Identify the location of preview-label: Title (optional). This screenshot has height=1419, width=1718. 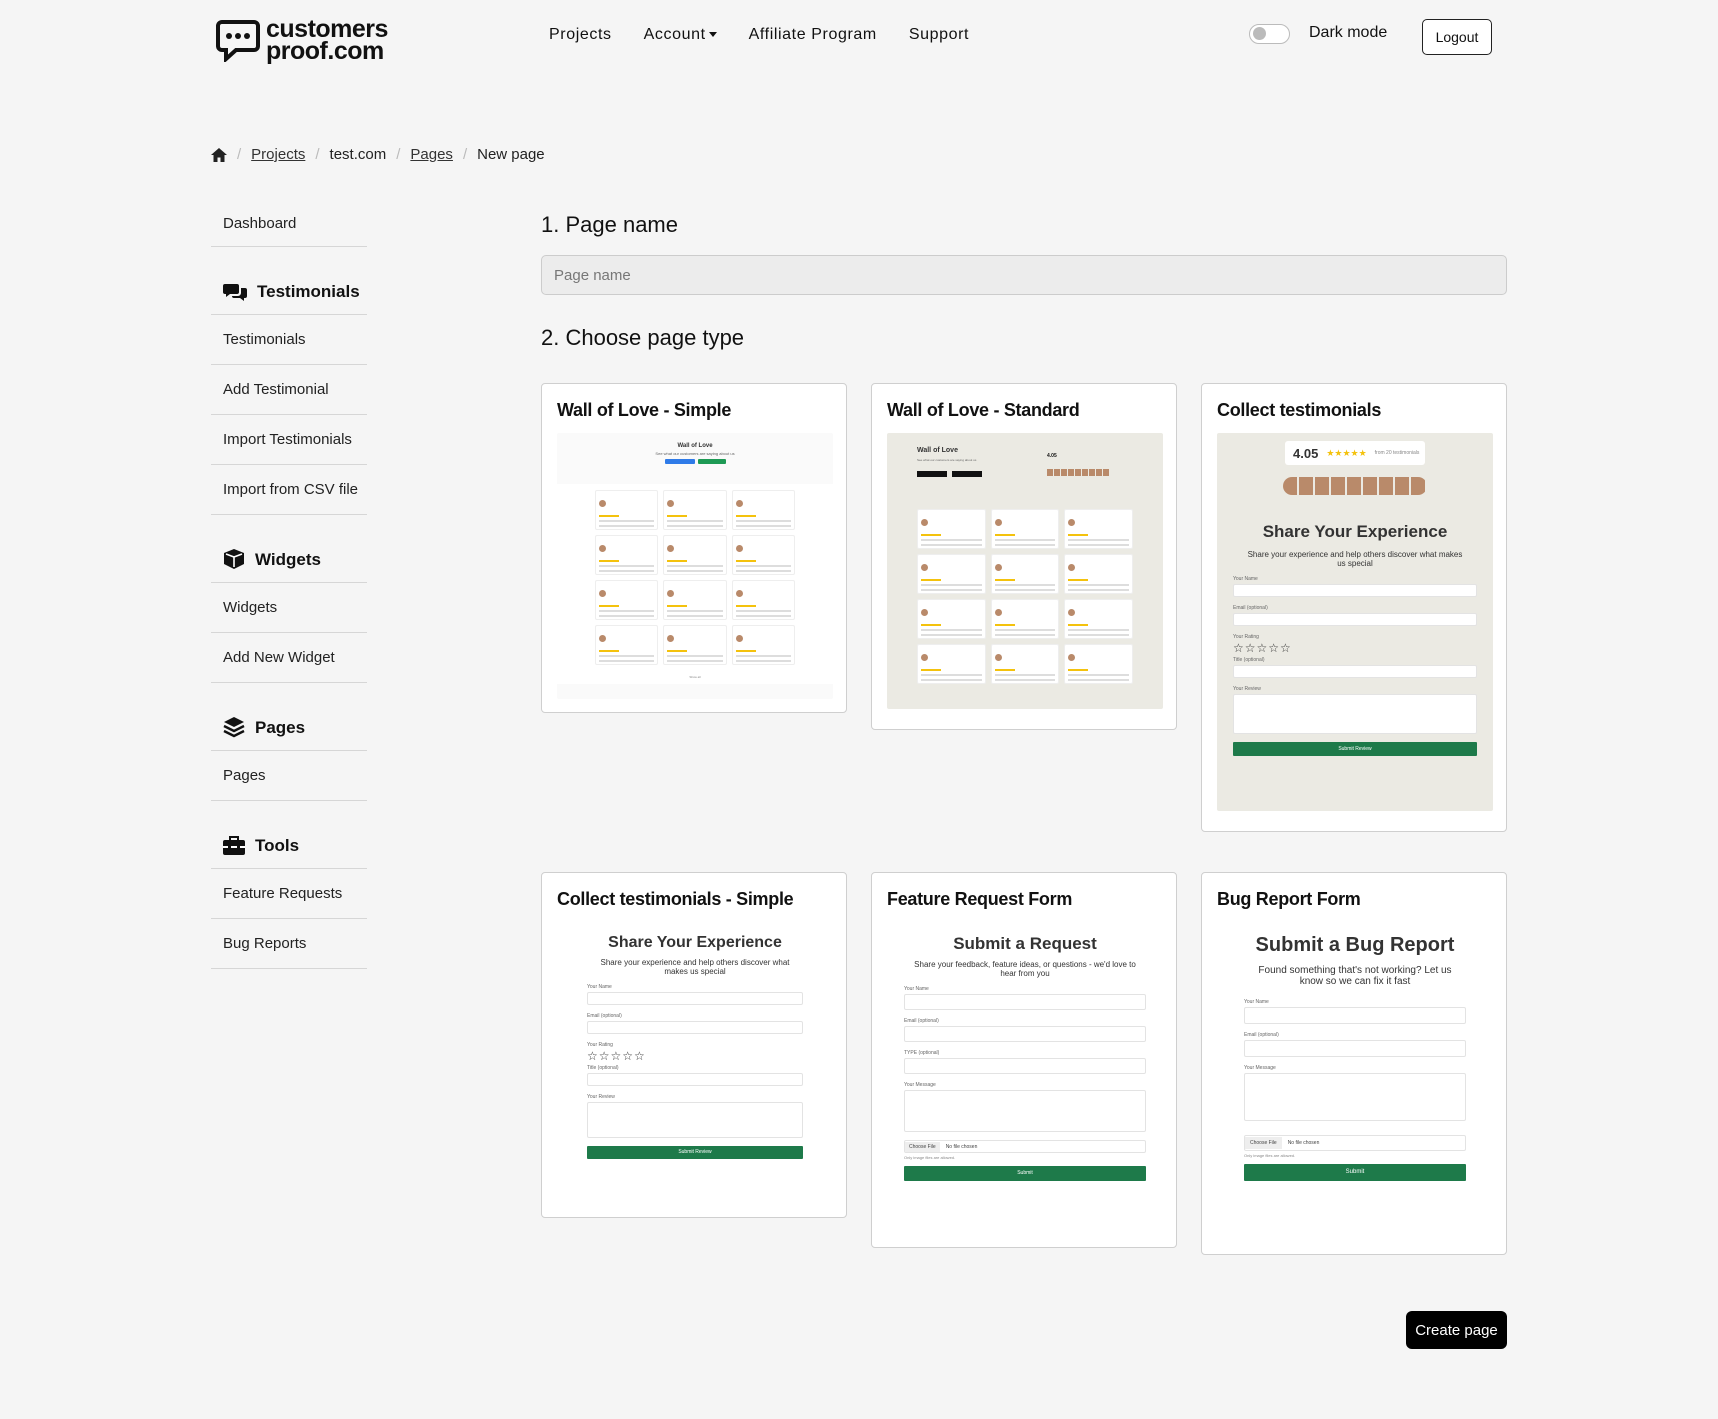
(1249, 660).